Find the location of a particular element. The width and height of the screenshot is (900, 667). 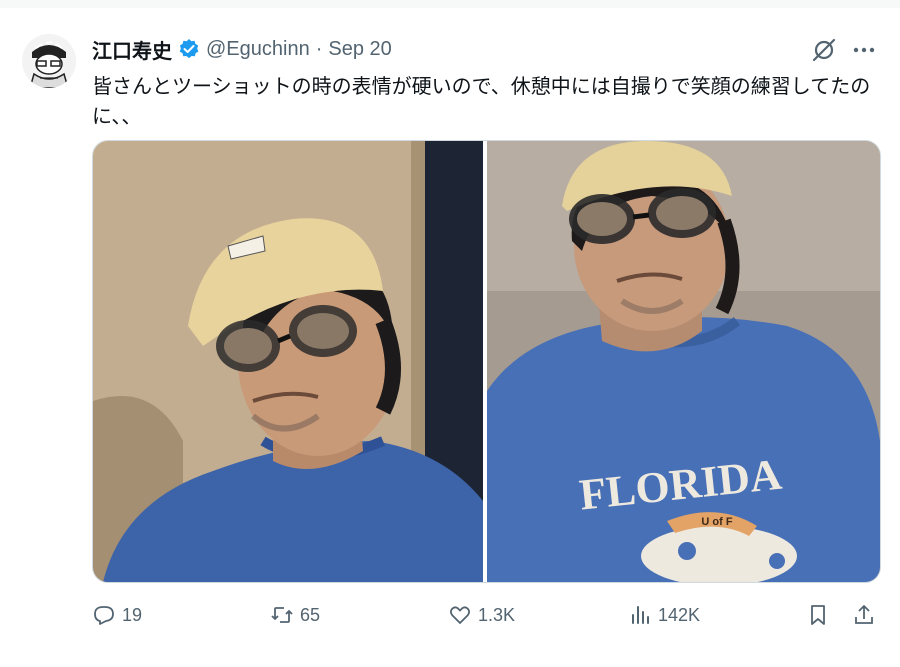

shirt-cap-text: U of F is located at coordinates (716, 522).